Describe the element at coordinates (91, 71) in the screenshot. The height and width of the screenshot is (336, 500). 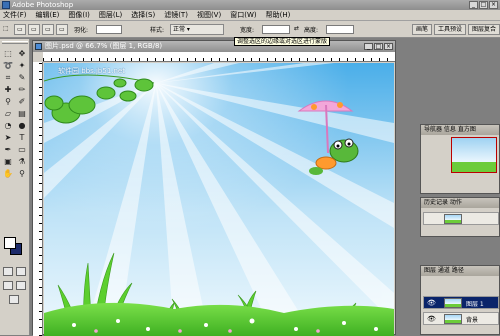
I see `canvas-watermark: 软件园 bbs.jb51.net` at that location.